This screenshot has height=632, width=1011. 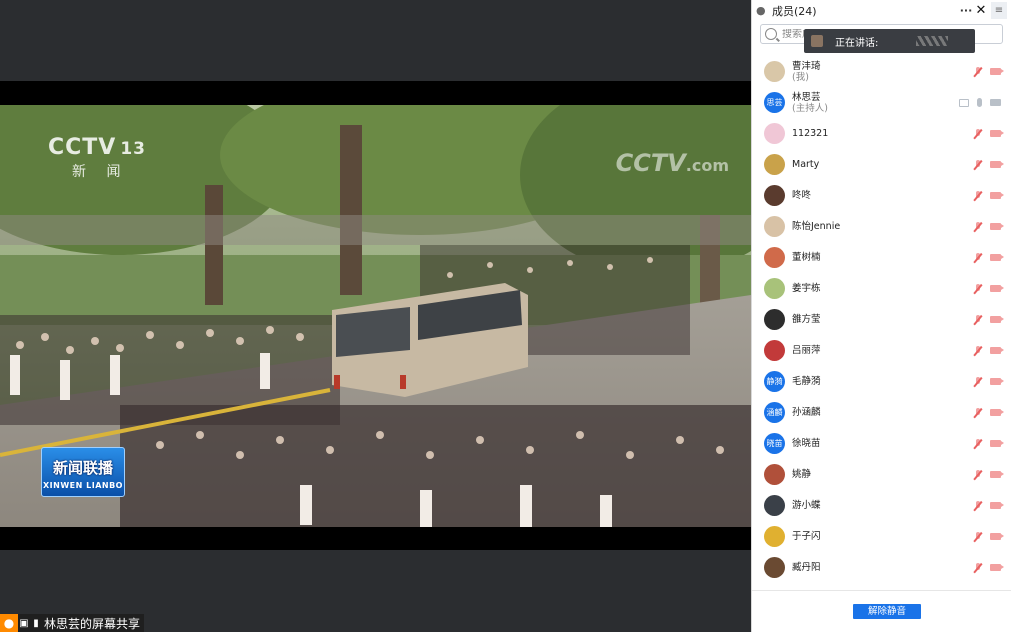 What do you see at coordinates (999, 10) in the screenshot?
I see `menu-button: ≡` at bounding box center [999, 10].